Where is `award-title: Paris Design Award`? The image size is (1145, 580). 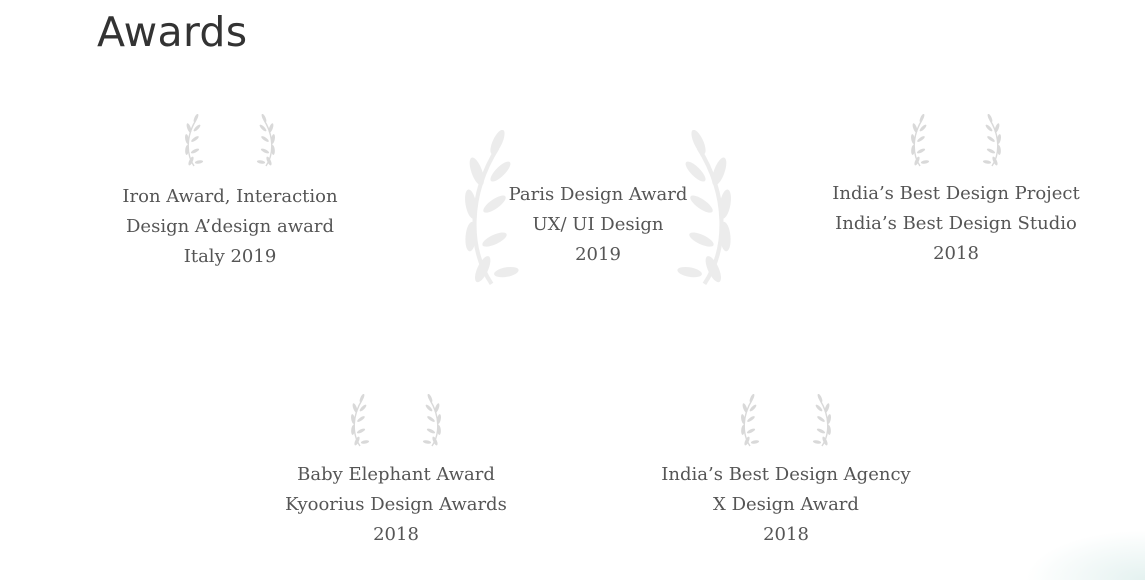 award-title: Paris Design Award is located at coordinates (598, 194).